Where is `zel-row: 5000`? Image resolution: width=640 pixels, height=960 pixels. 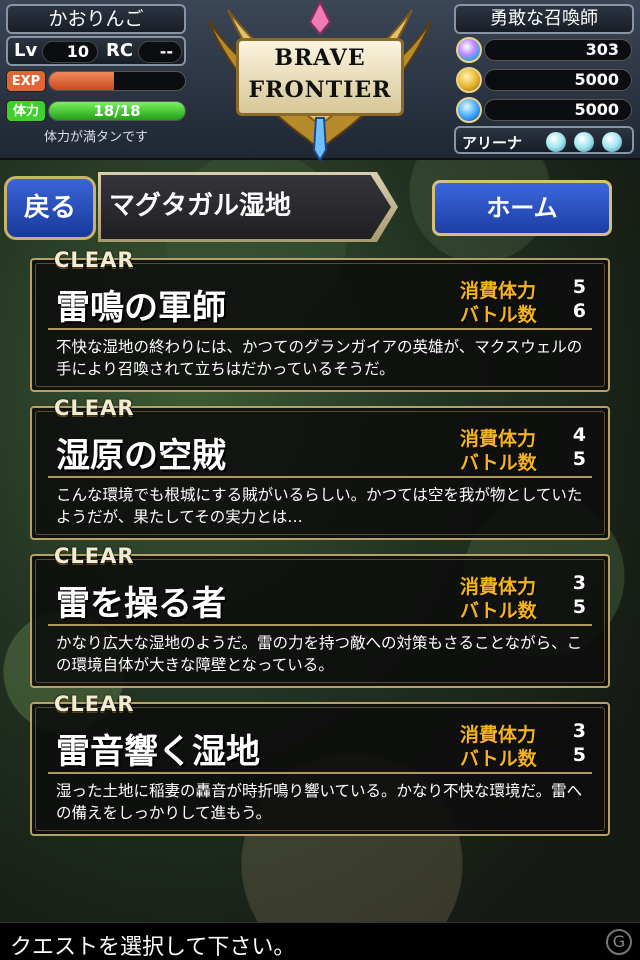 zel-row: 5000 is located at coordinates (544, 80).